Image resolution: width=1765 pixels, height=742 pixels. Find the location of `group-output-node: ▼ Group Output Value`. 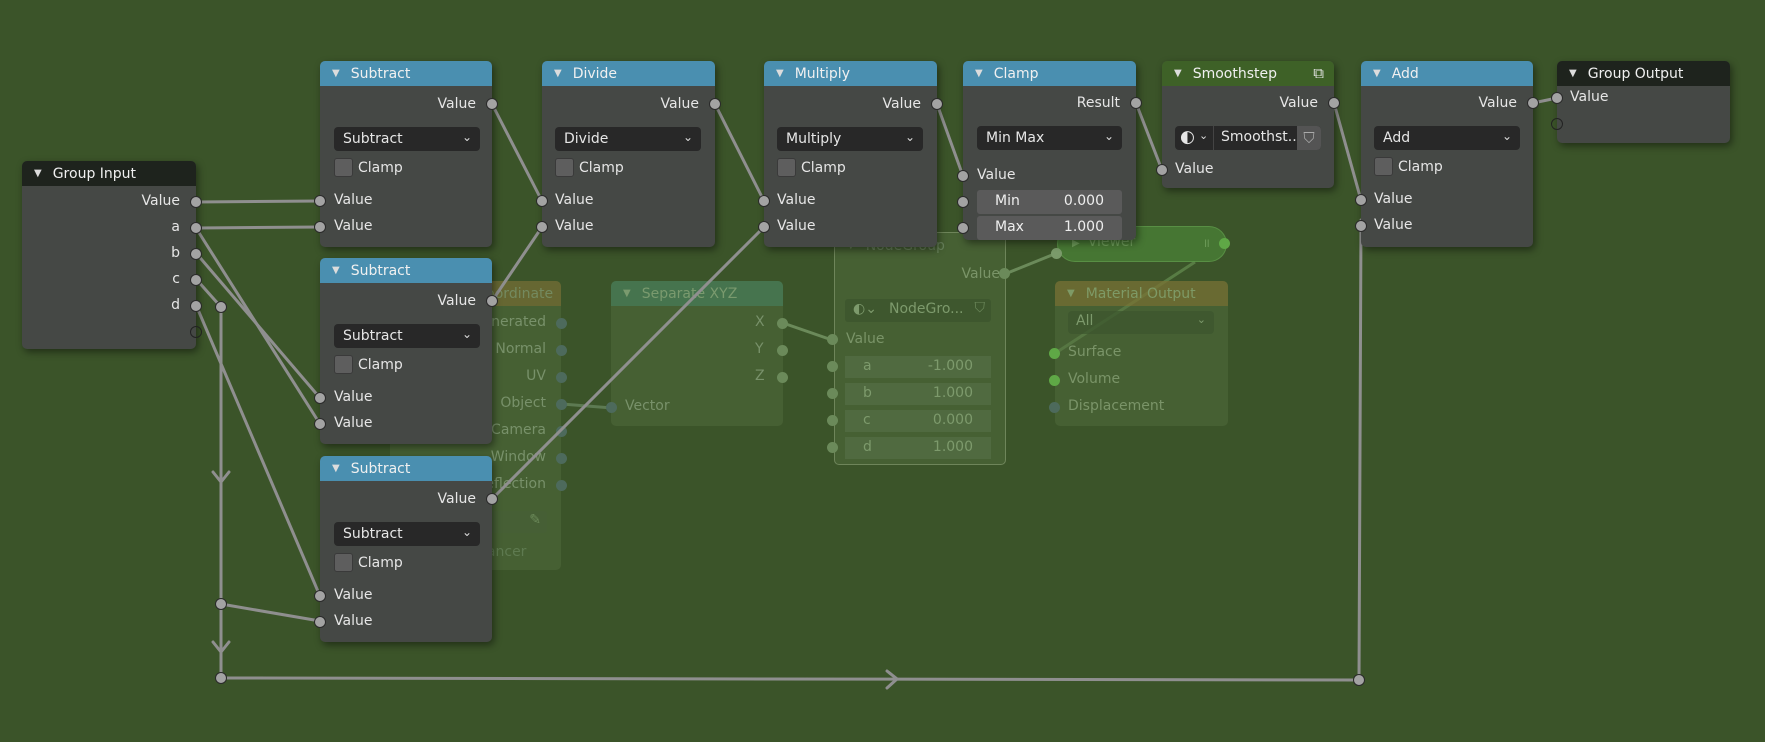

group-output-node: ▼ Group Output Value is located at coordinates (1640, 102).